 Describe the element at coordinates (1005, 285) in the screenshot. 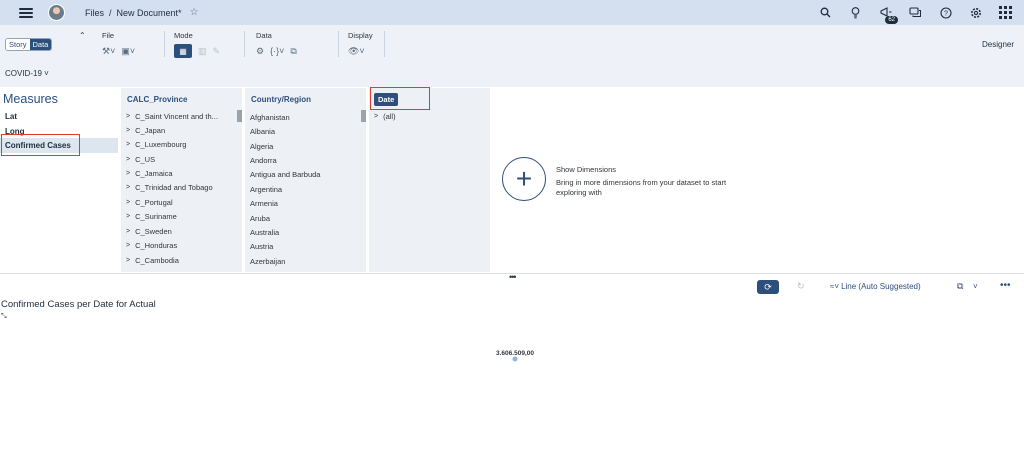

I see `more-options-icon: •••` at that location.